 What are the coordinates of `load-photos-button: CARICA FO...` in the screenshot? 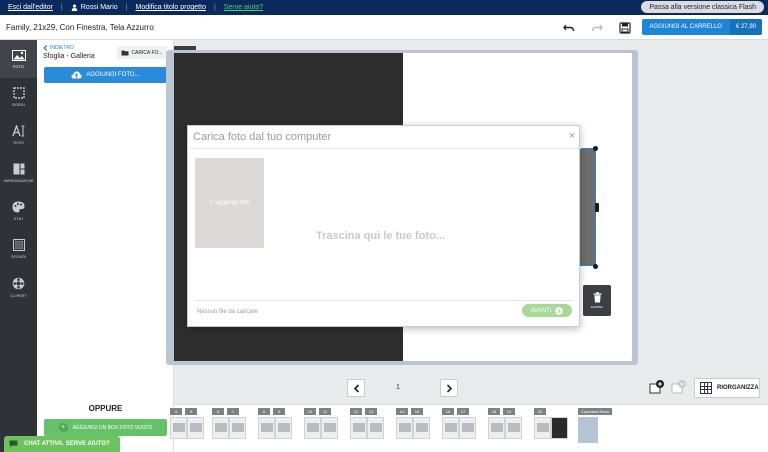 It's located at (142, 52).